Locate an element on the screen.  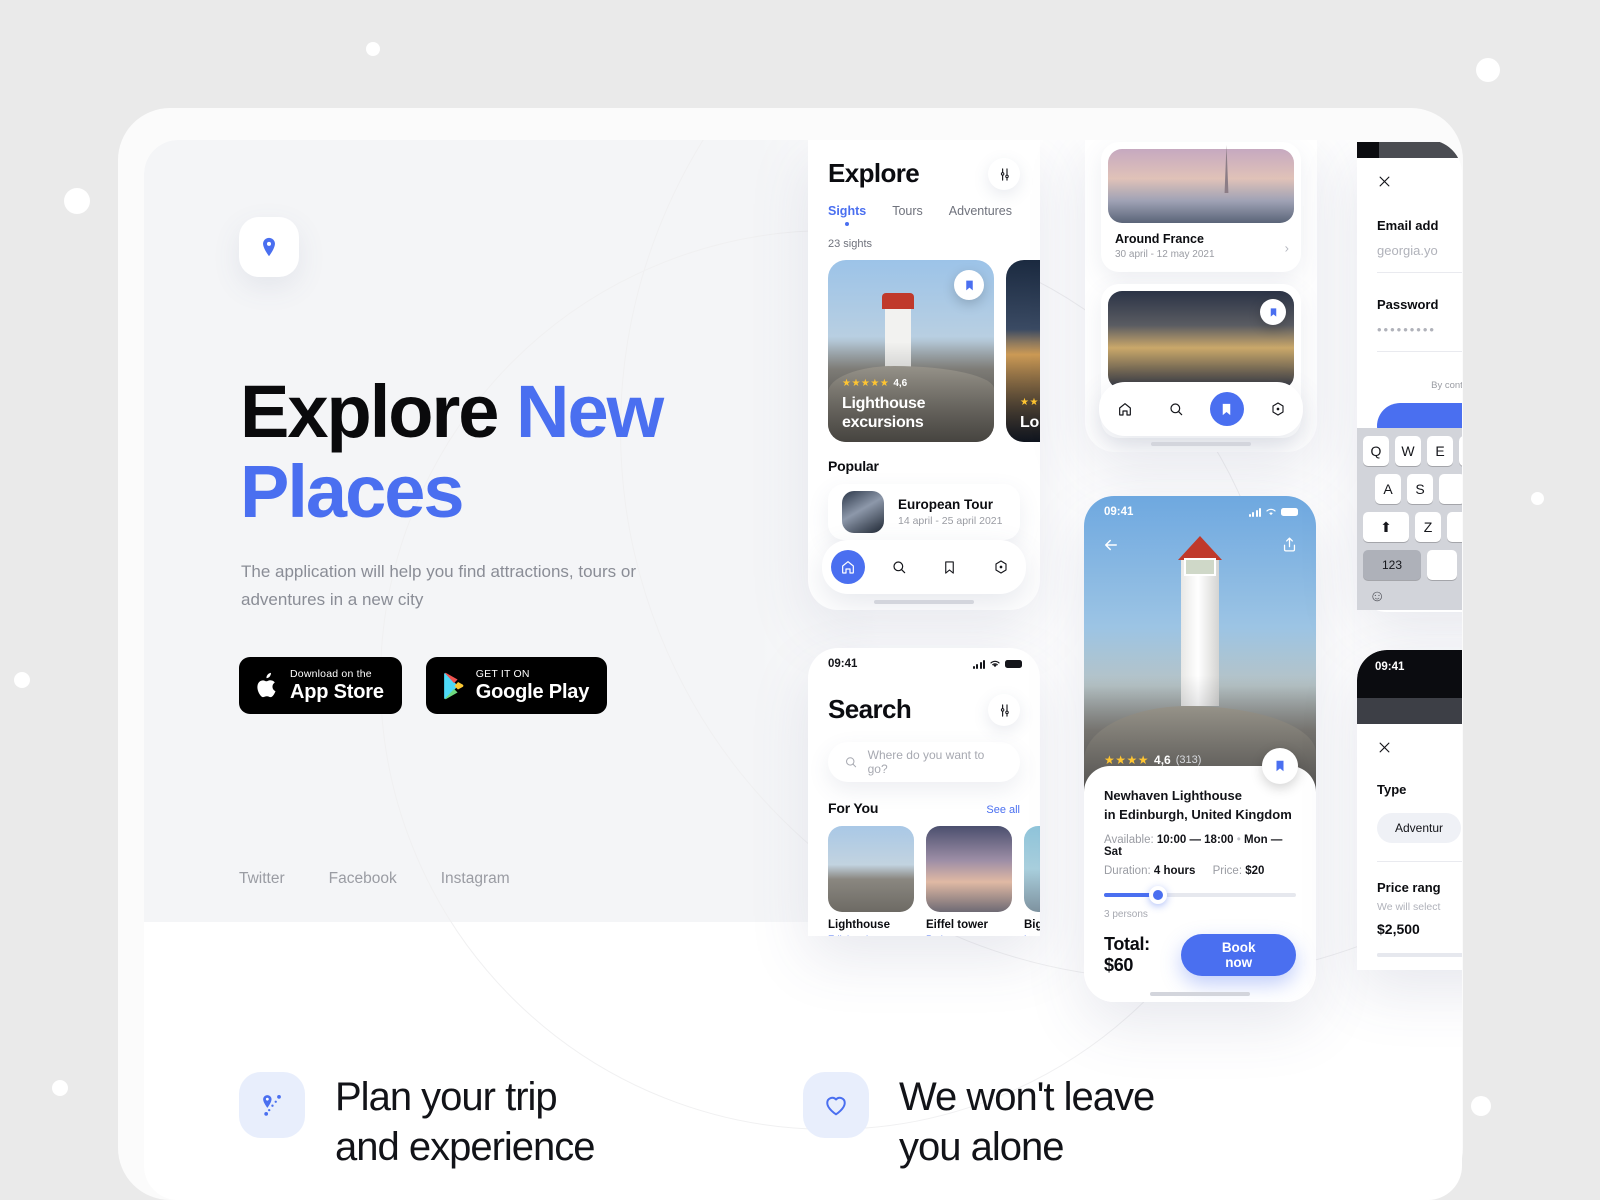
rating-value: 4,6 is located at coordinates (1162, 760).